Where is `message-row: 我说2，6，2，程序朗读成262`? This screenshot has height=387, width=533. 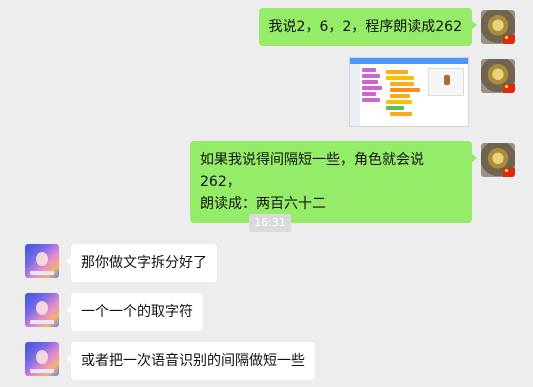
message-row: 我说2，6，2，程序朗读成262 is located at coordinates (266, 27).